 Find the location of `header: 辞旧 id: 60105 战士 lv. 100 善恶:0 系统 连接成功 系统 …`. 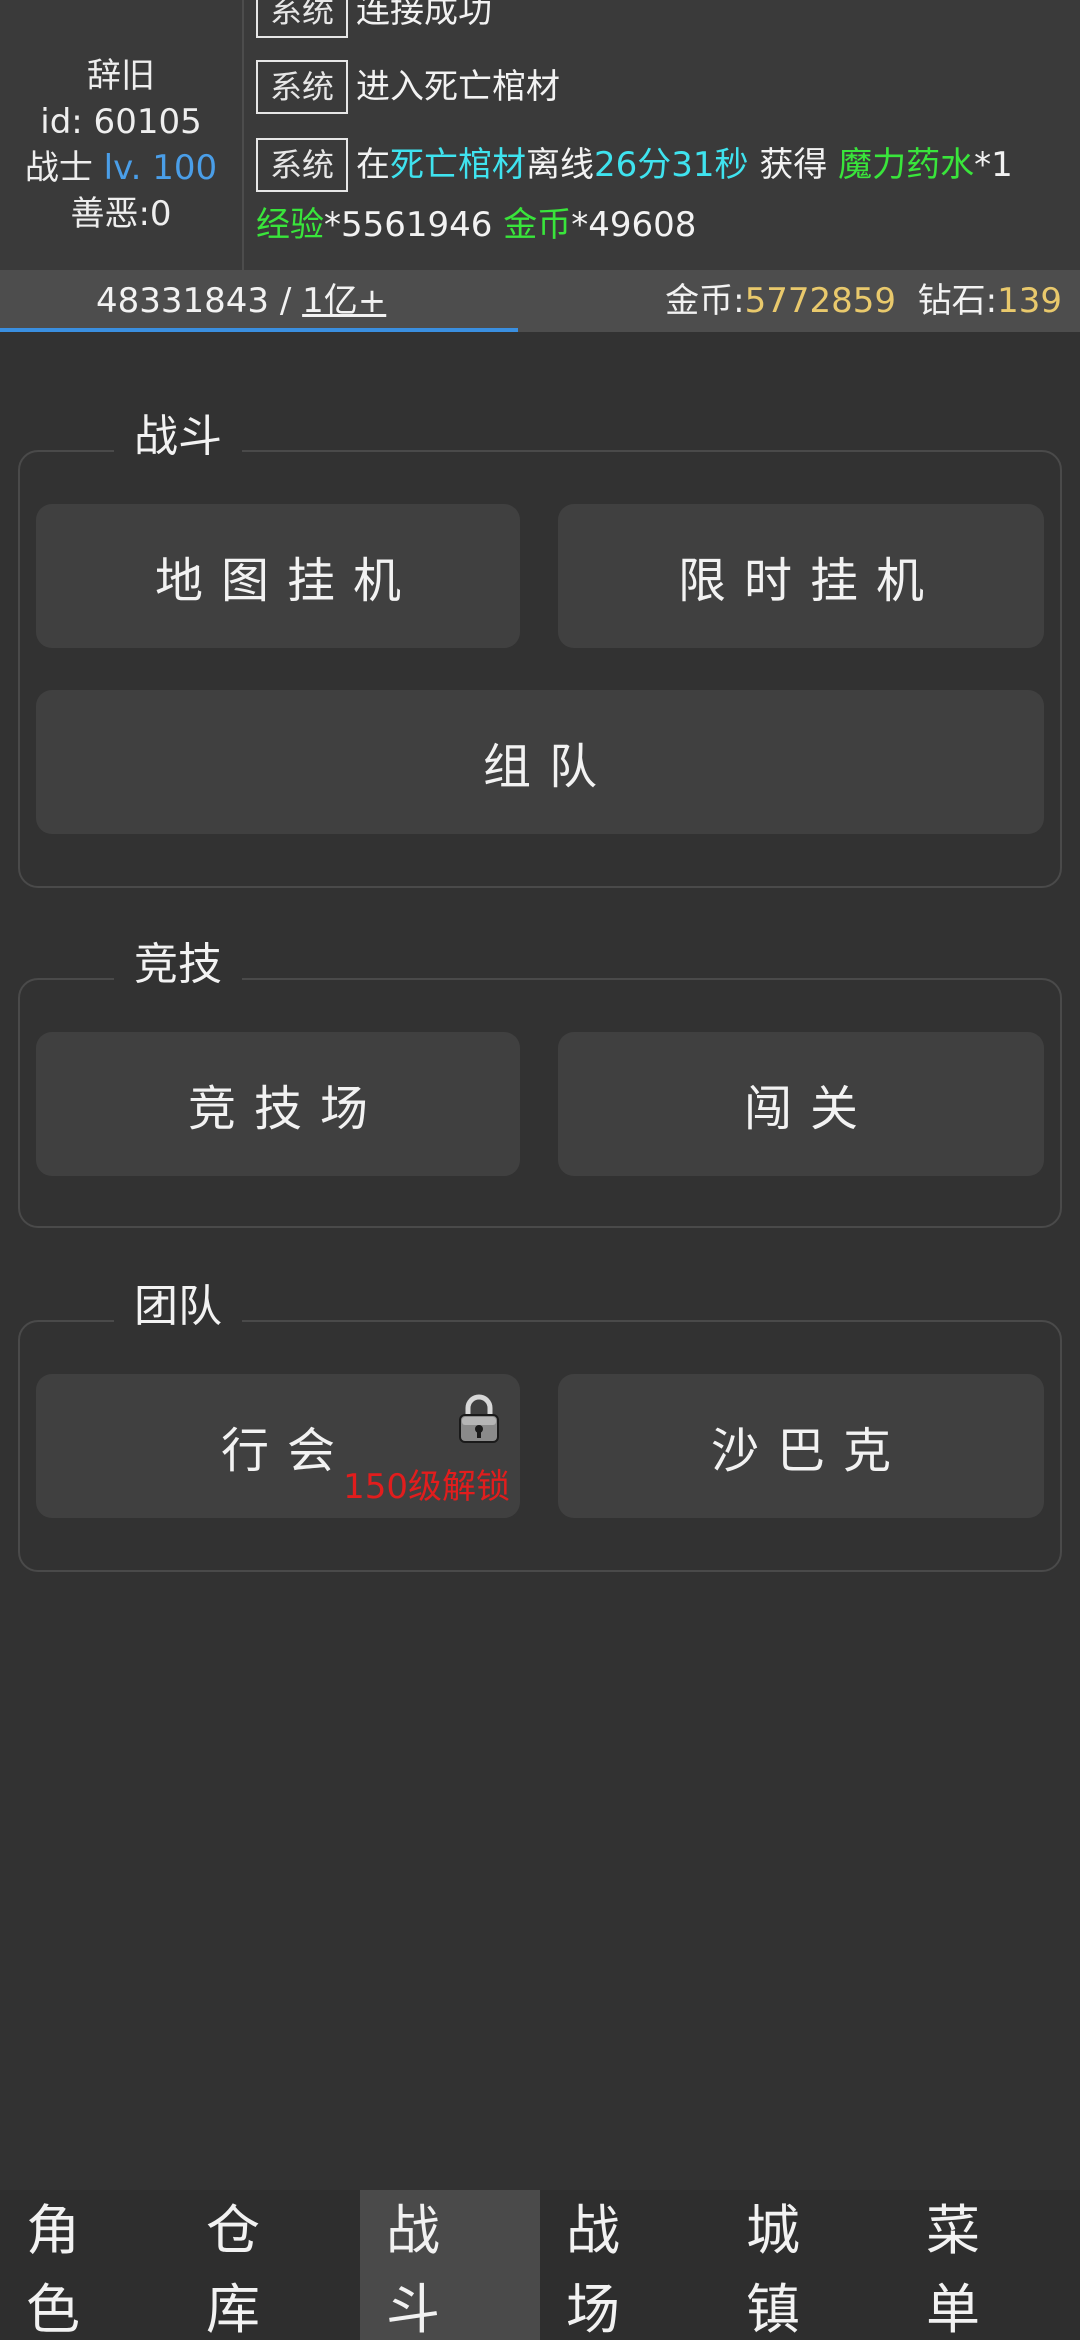

header: 辞旧 id: 60105 战士 lv. 100 善恶:0 系统 连接成功 系统 … is located at coordinates (540, 135).